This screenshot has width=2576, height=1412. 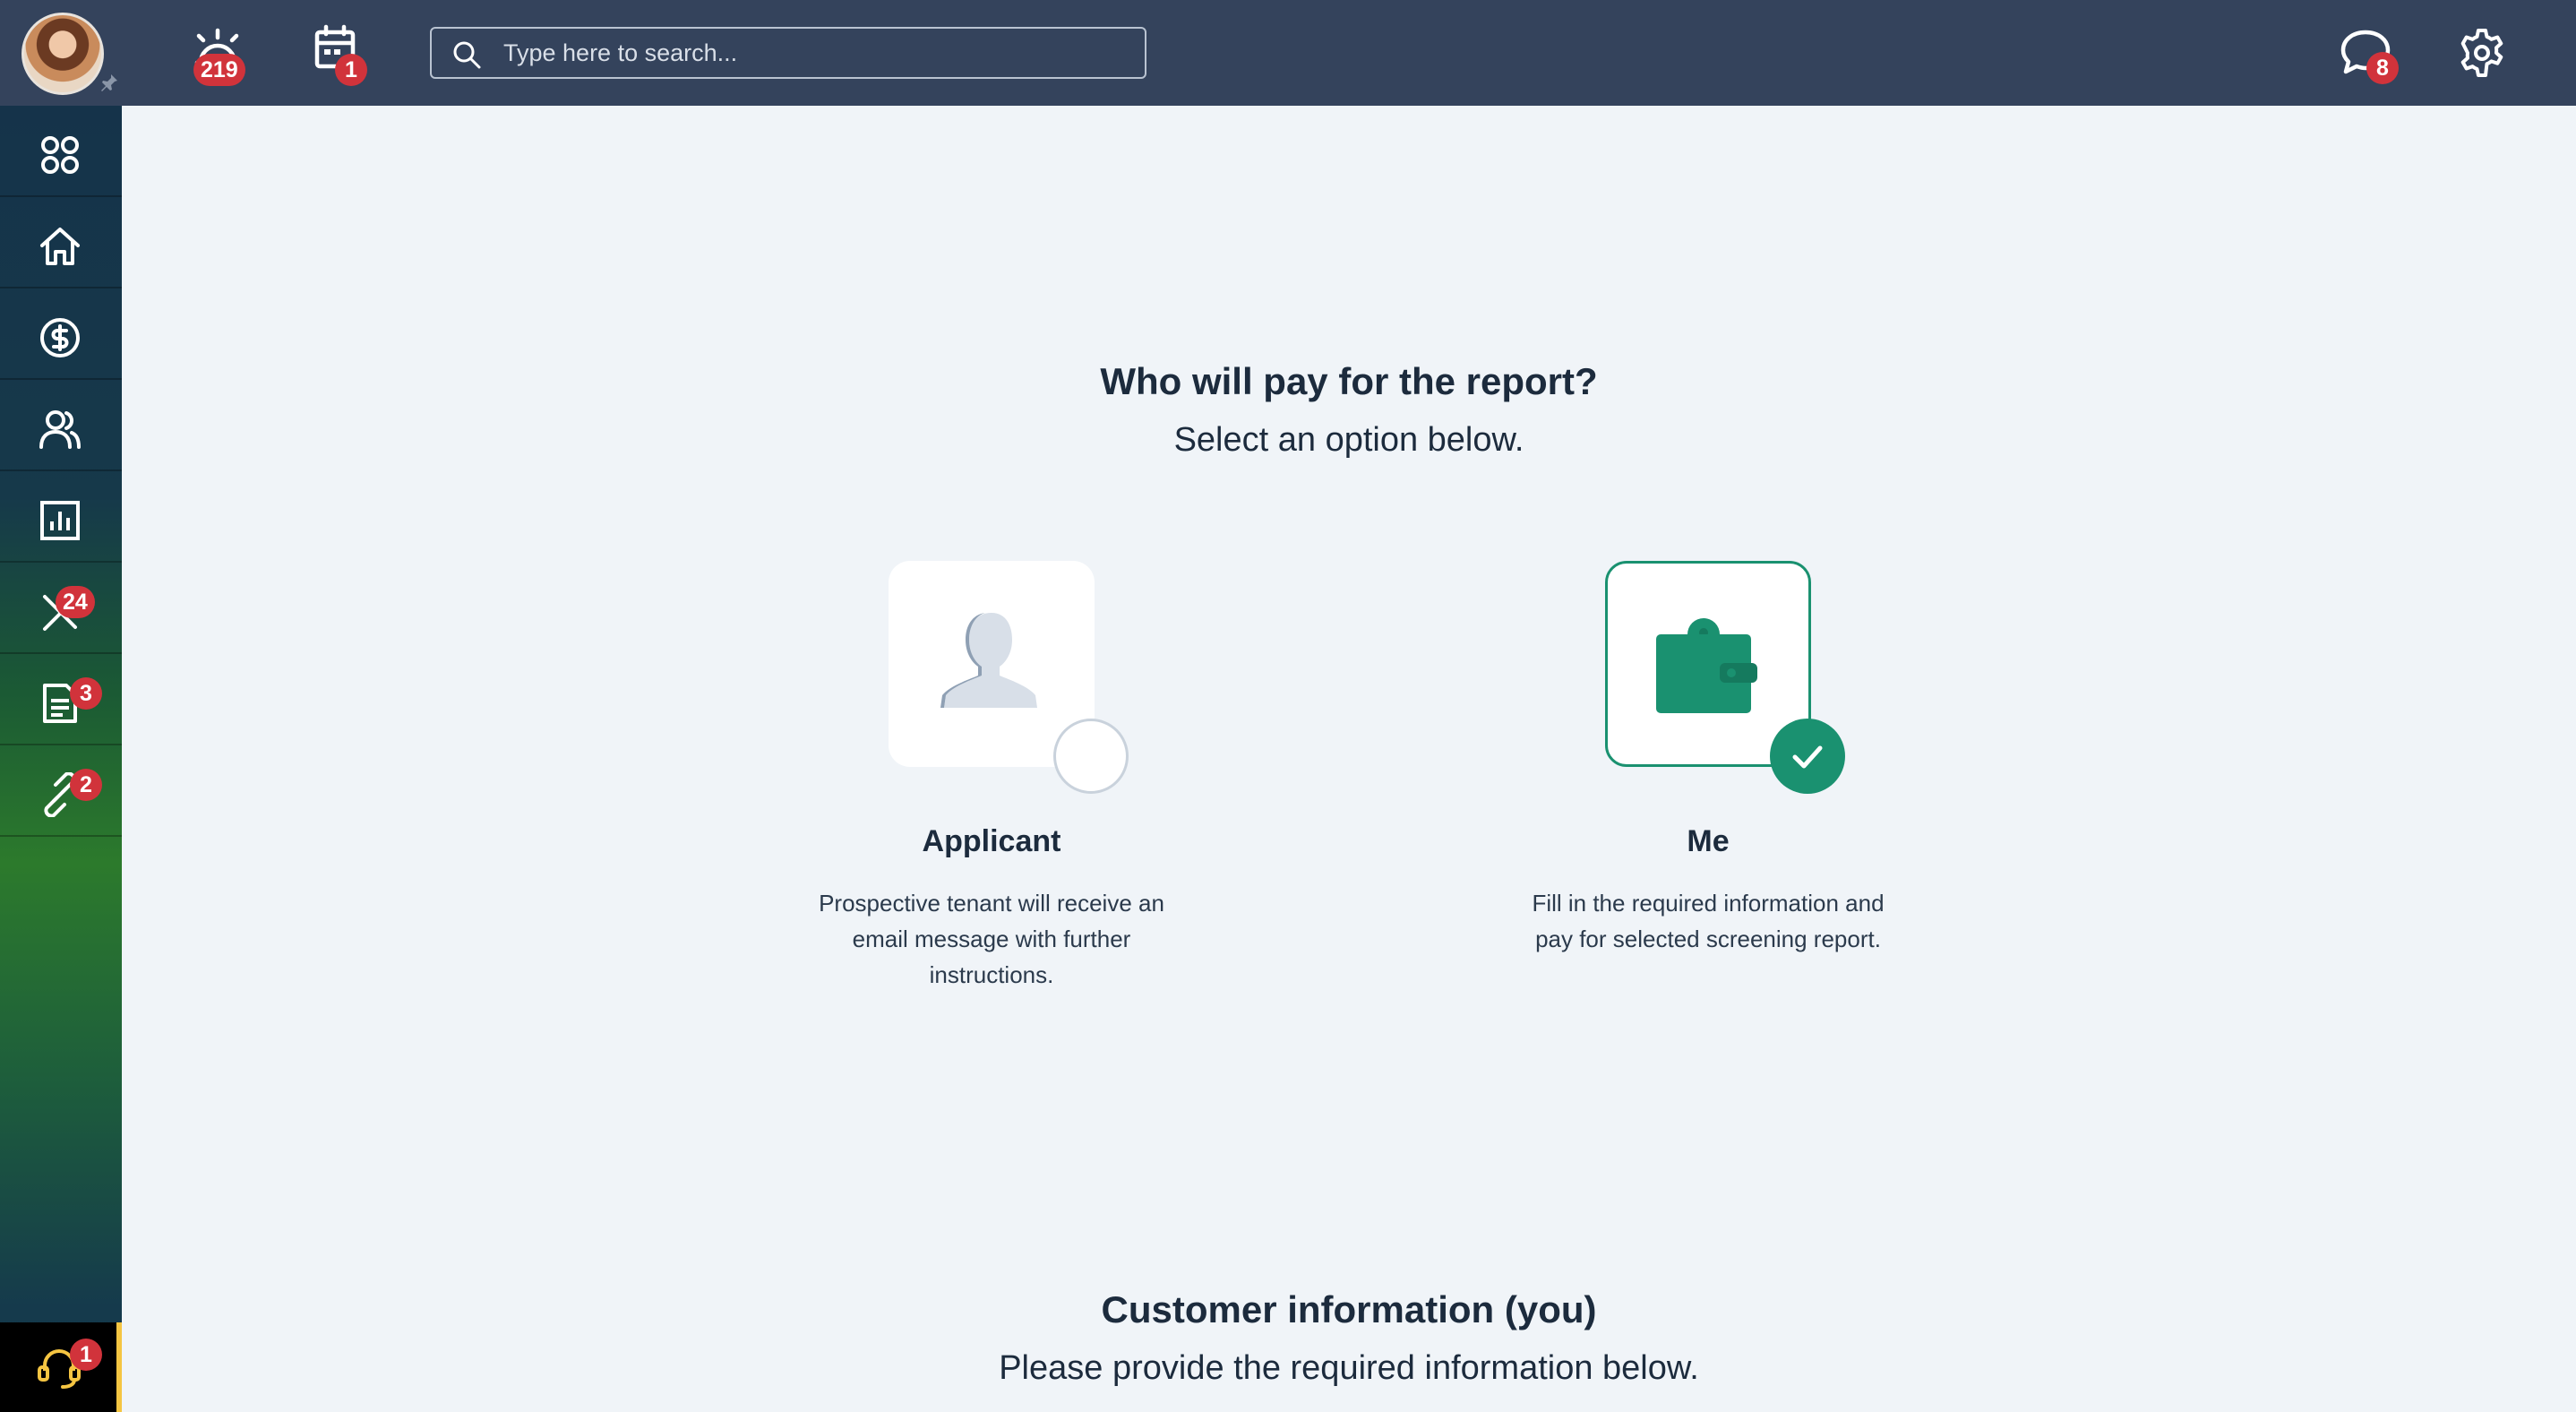 What do you see at coordinates (60, 429) in the screenshot?
I see `people-icon` at bounding box center [60, 429].